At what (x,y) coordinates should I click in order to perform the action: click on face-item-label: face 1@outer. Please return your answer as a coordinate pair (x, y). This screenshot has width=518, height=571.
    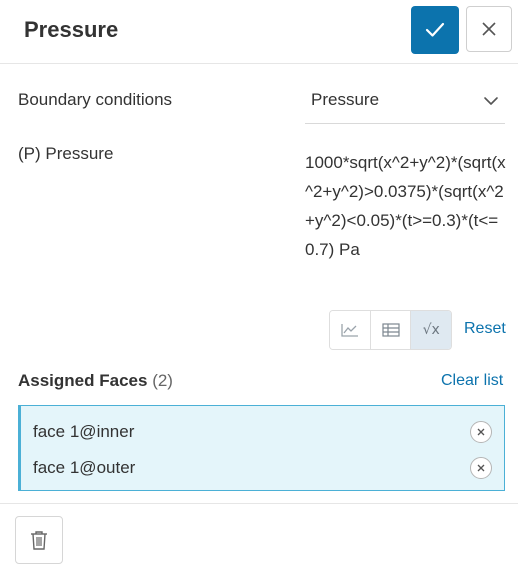
    Looking at the image, I should click on (84, 467).